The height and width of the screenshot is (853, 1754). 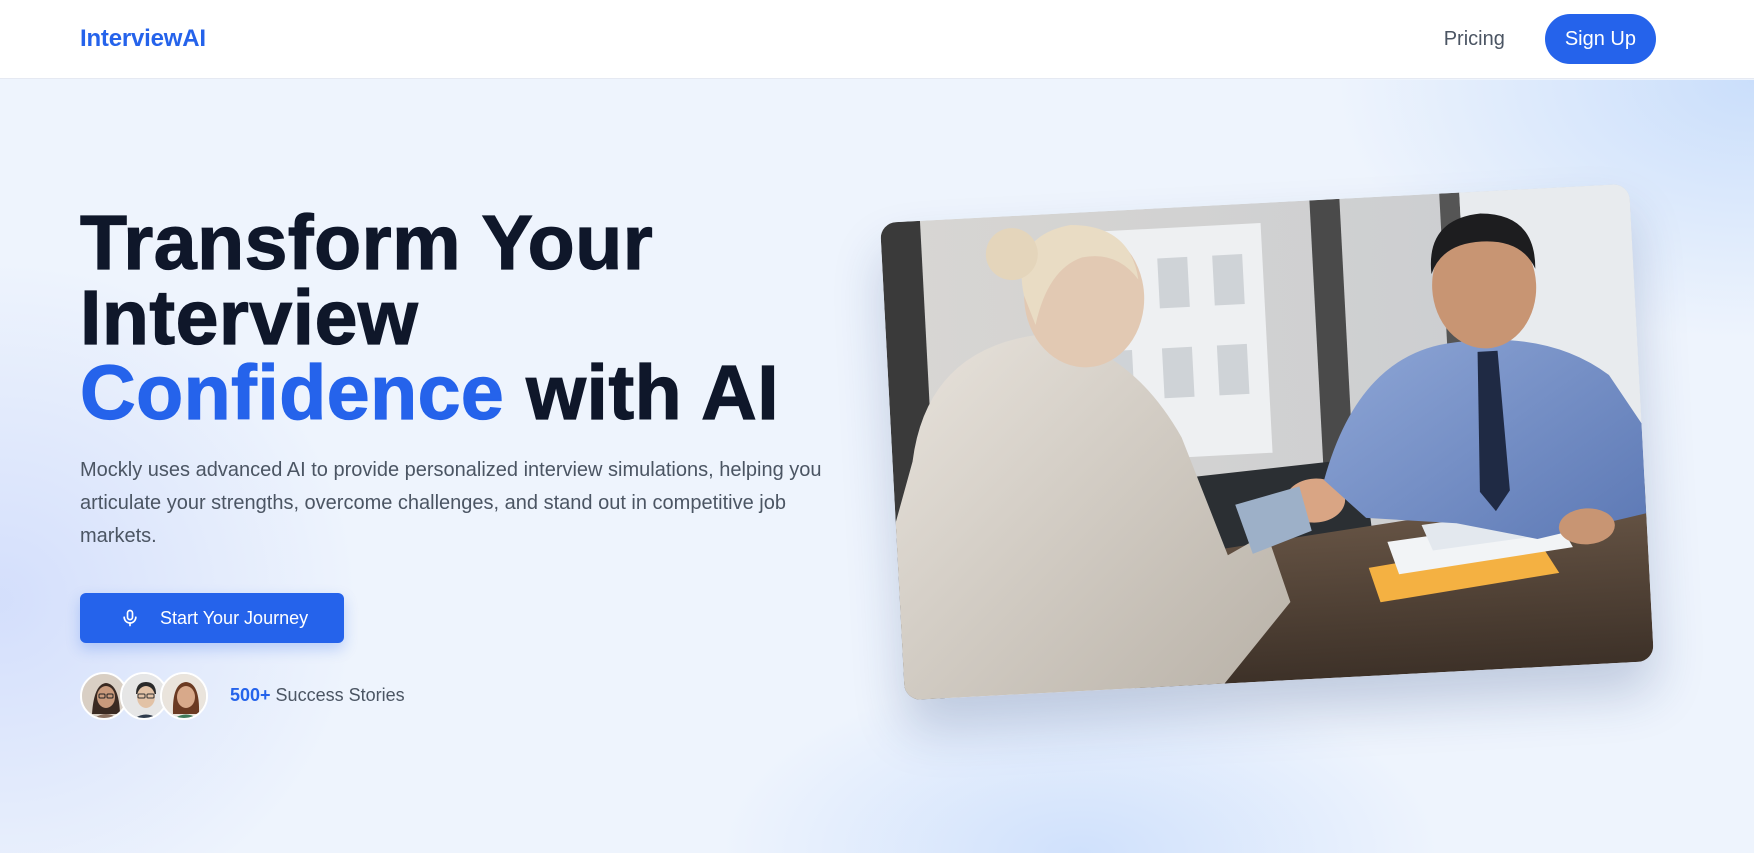 I want to click on start-journey-button: Start Your Journey, so click(x=212, y=618).